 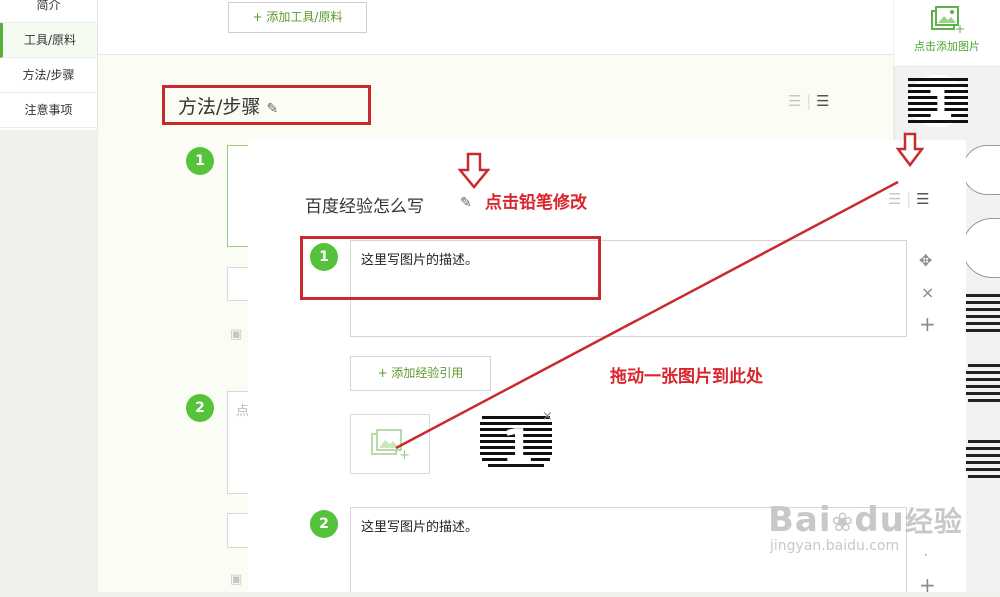 I want to click on baidu-watermark: Bai❀du经验 jingyan.baidu.com, so click(x=865, y=527).